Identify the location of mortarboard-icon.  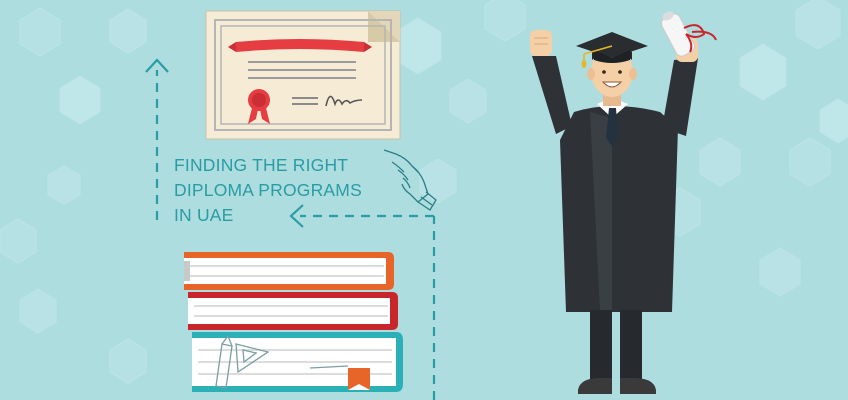
(612, 50).